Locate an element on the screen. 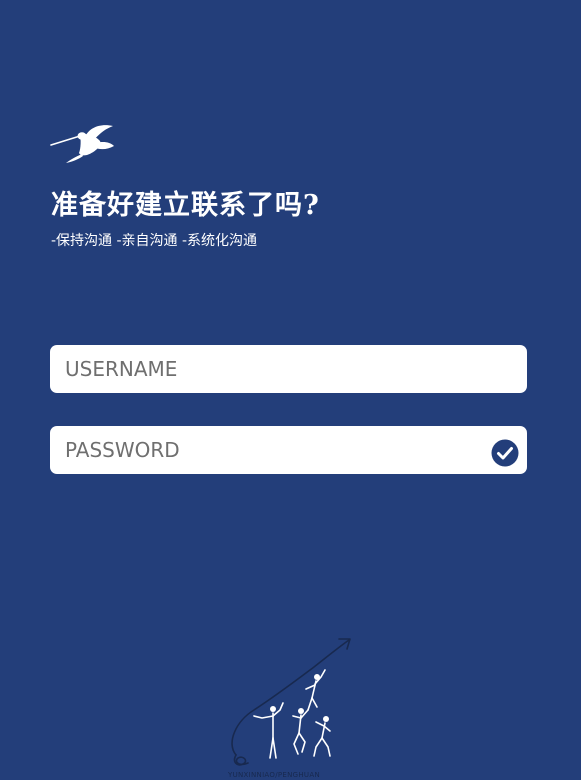 The height and width of the screenshot is (780, 581). username-field is located at coordinates (288, 369).